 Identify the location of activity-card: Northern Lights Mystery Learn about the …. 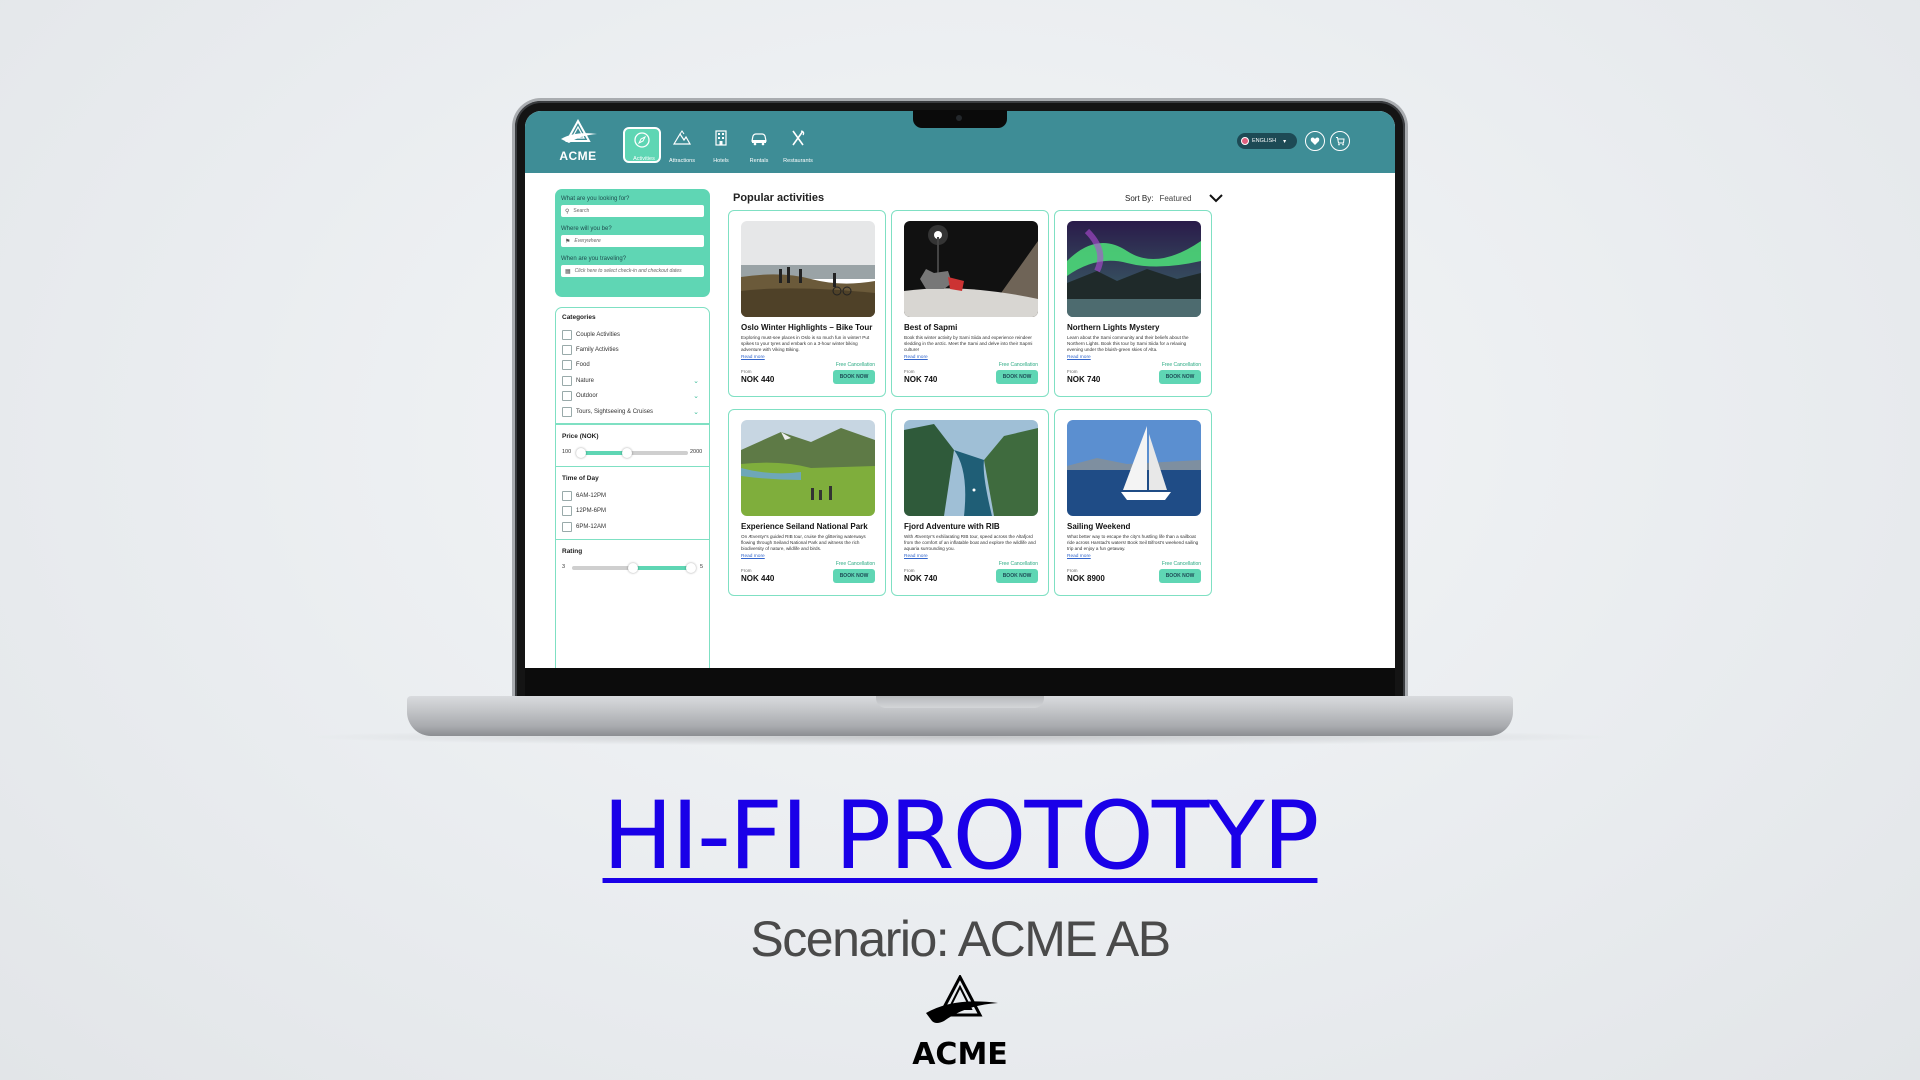
(1133, 303).